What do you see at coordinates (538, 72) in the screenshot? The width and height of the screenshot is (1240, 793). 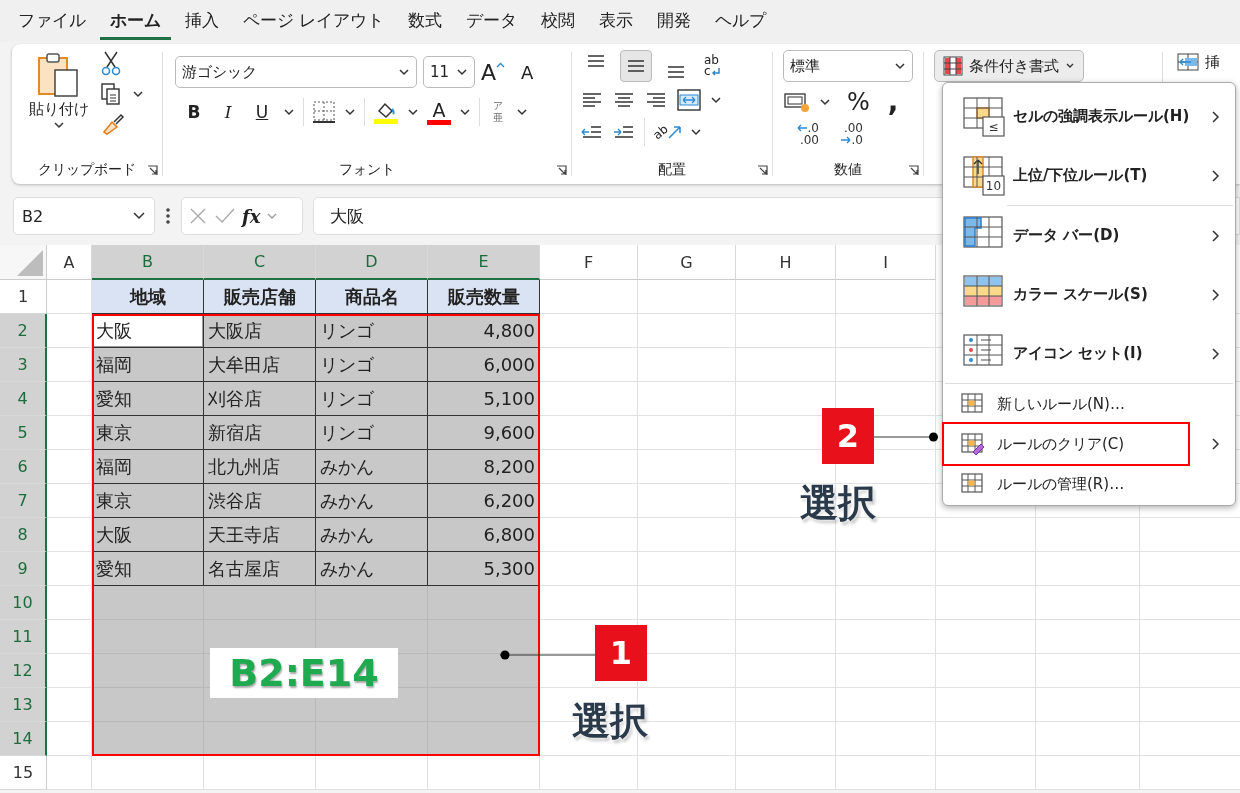 I see `decrease-font-size-button: A` at bounding box center [538, 72].